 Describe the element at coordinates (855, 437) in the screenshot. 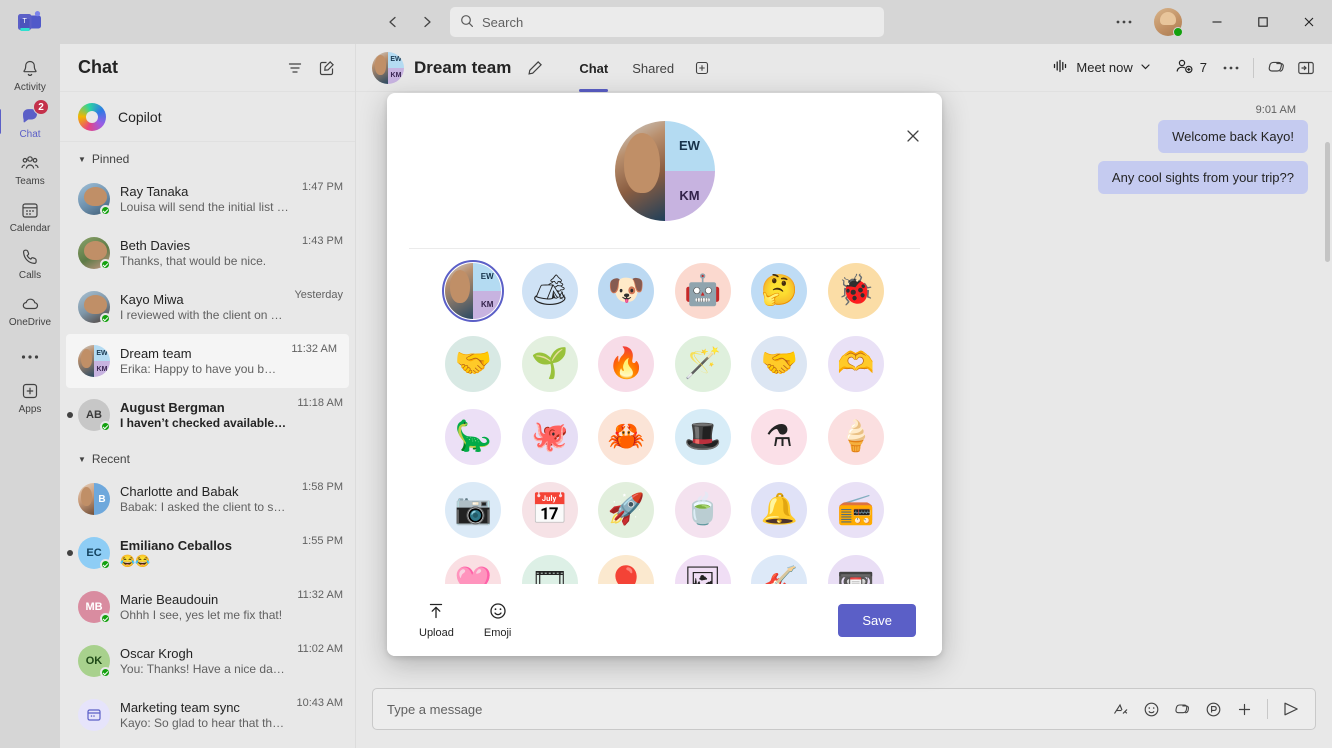

I see `avatar-option-ice-cream-icon: 🍦` at that location.